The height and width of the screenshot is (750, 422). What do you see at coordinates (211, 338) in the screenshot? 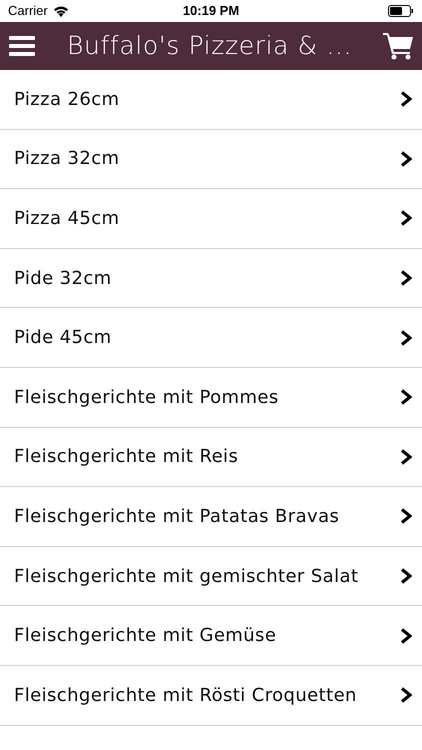
I see `category-row: Pide 45cm` at bounding box center [211, 338].